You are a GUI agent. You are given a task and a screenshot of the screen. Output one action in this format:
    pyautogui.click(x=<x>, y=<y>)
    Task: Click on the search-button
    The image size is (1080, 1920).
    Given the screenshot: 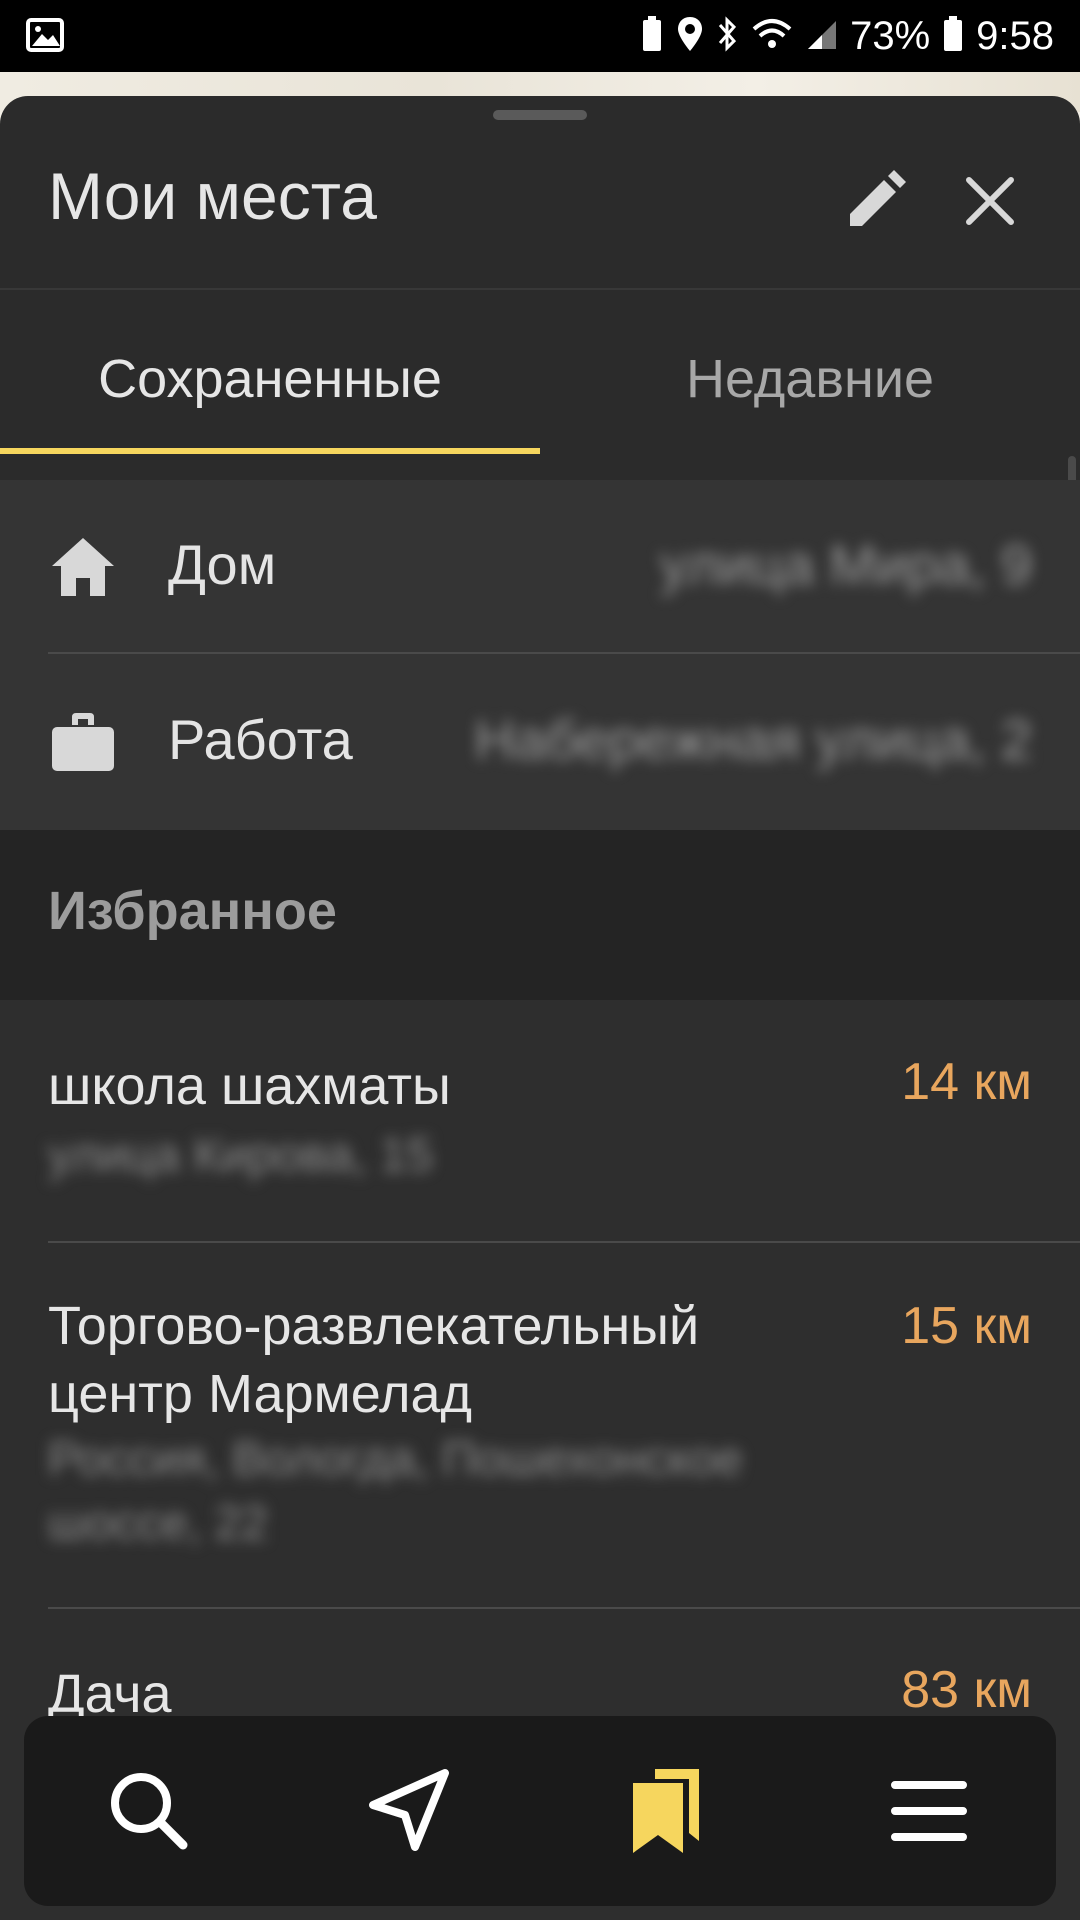 What is the action you would take?
    pyautogui.click(x=149, y=1811)
    